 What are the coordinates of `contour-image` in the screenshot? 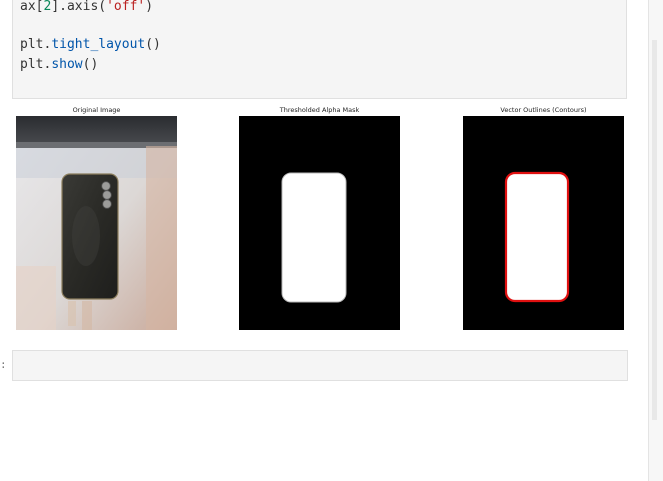 It's located at (543, 223).